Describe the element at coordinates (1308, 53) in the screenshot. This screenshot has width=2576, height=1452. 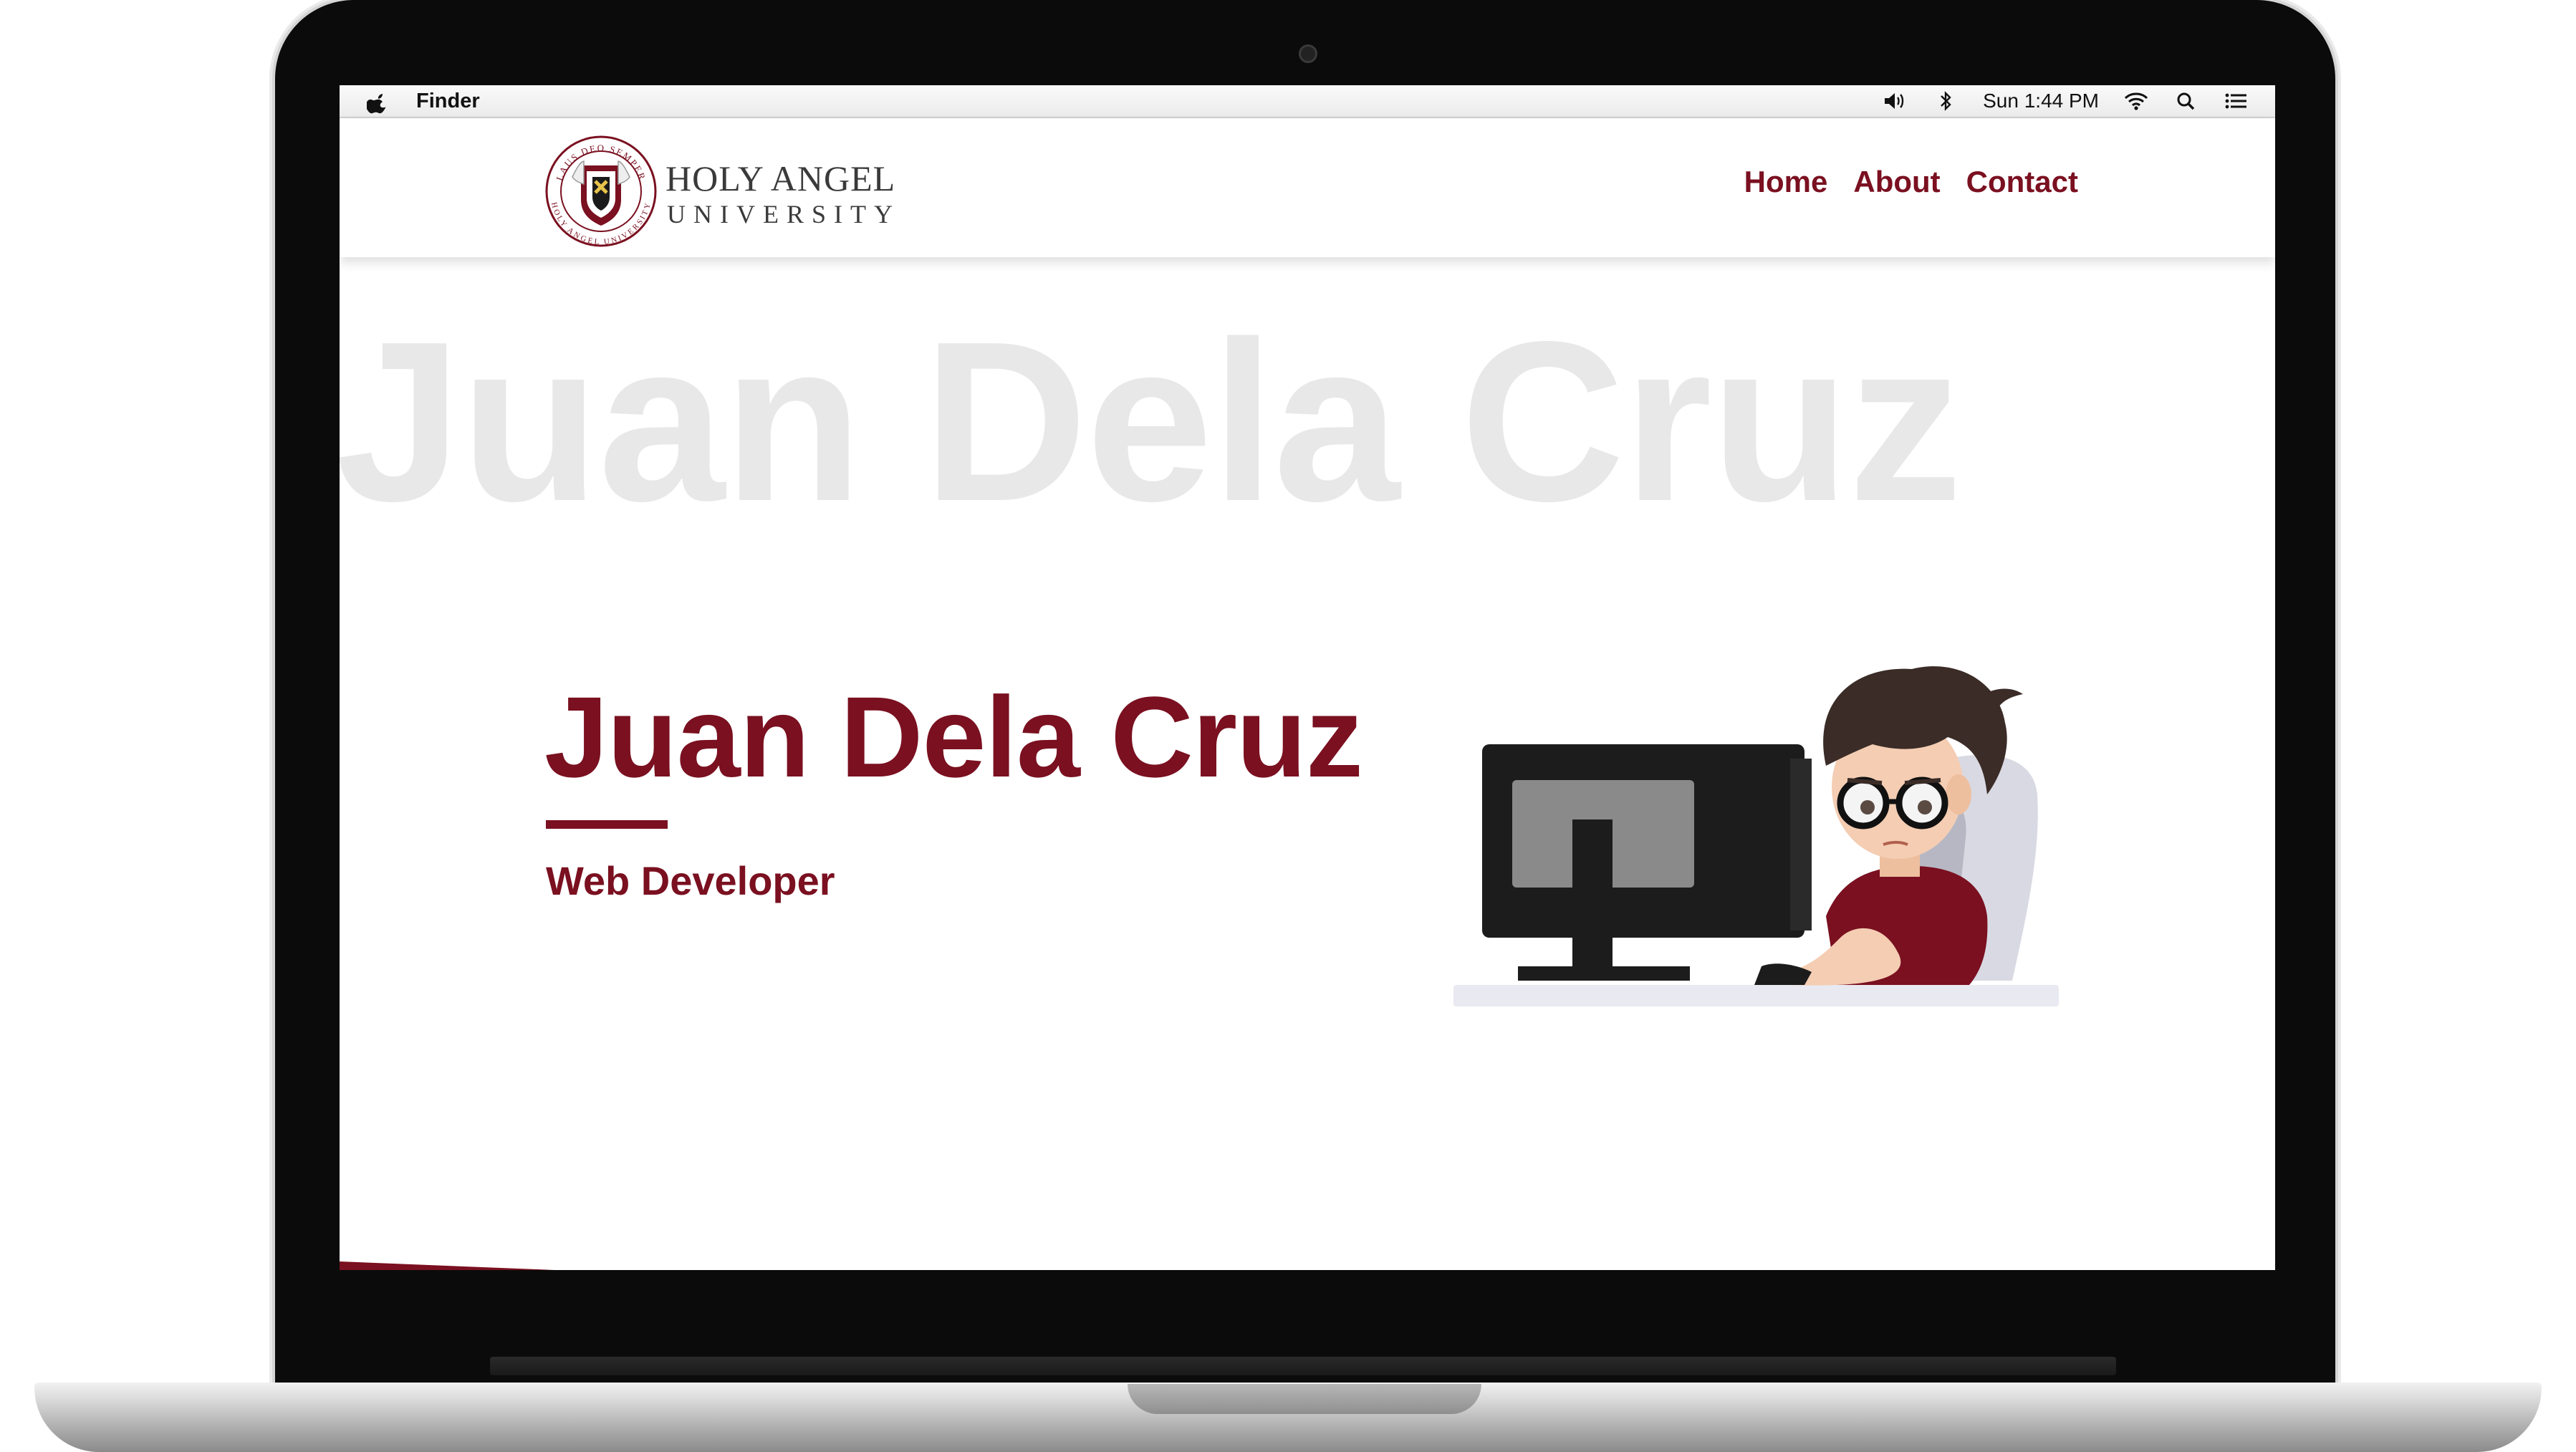
I see `camera-icon` at that location.